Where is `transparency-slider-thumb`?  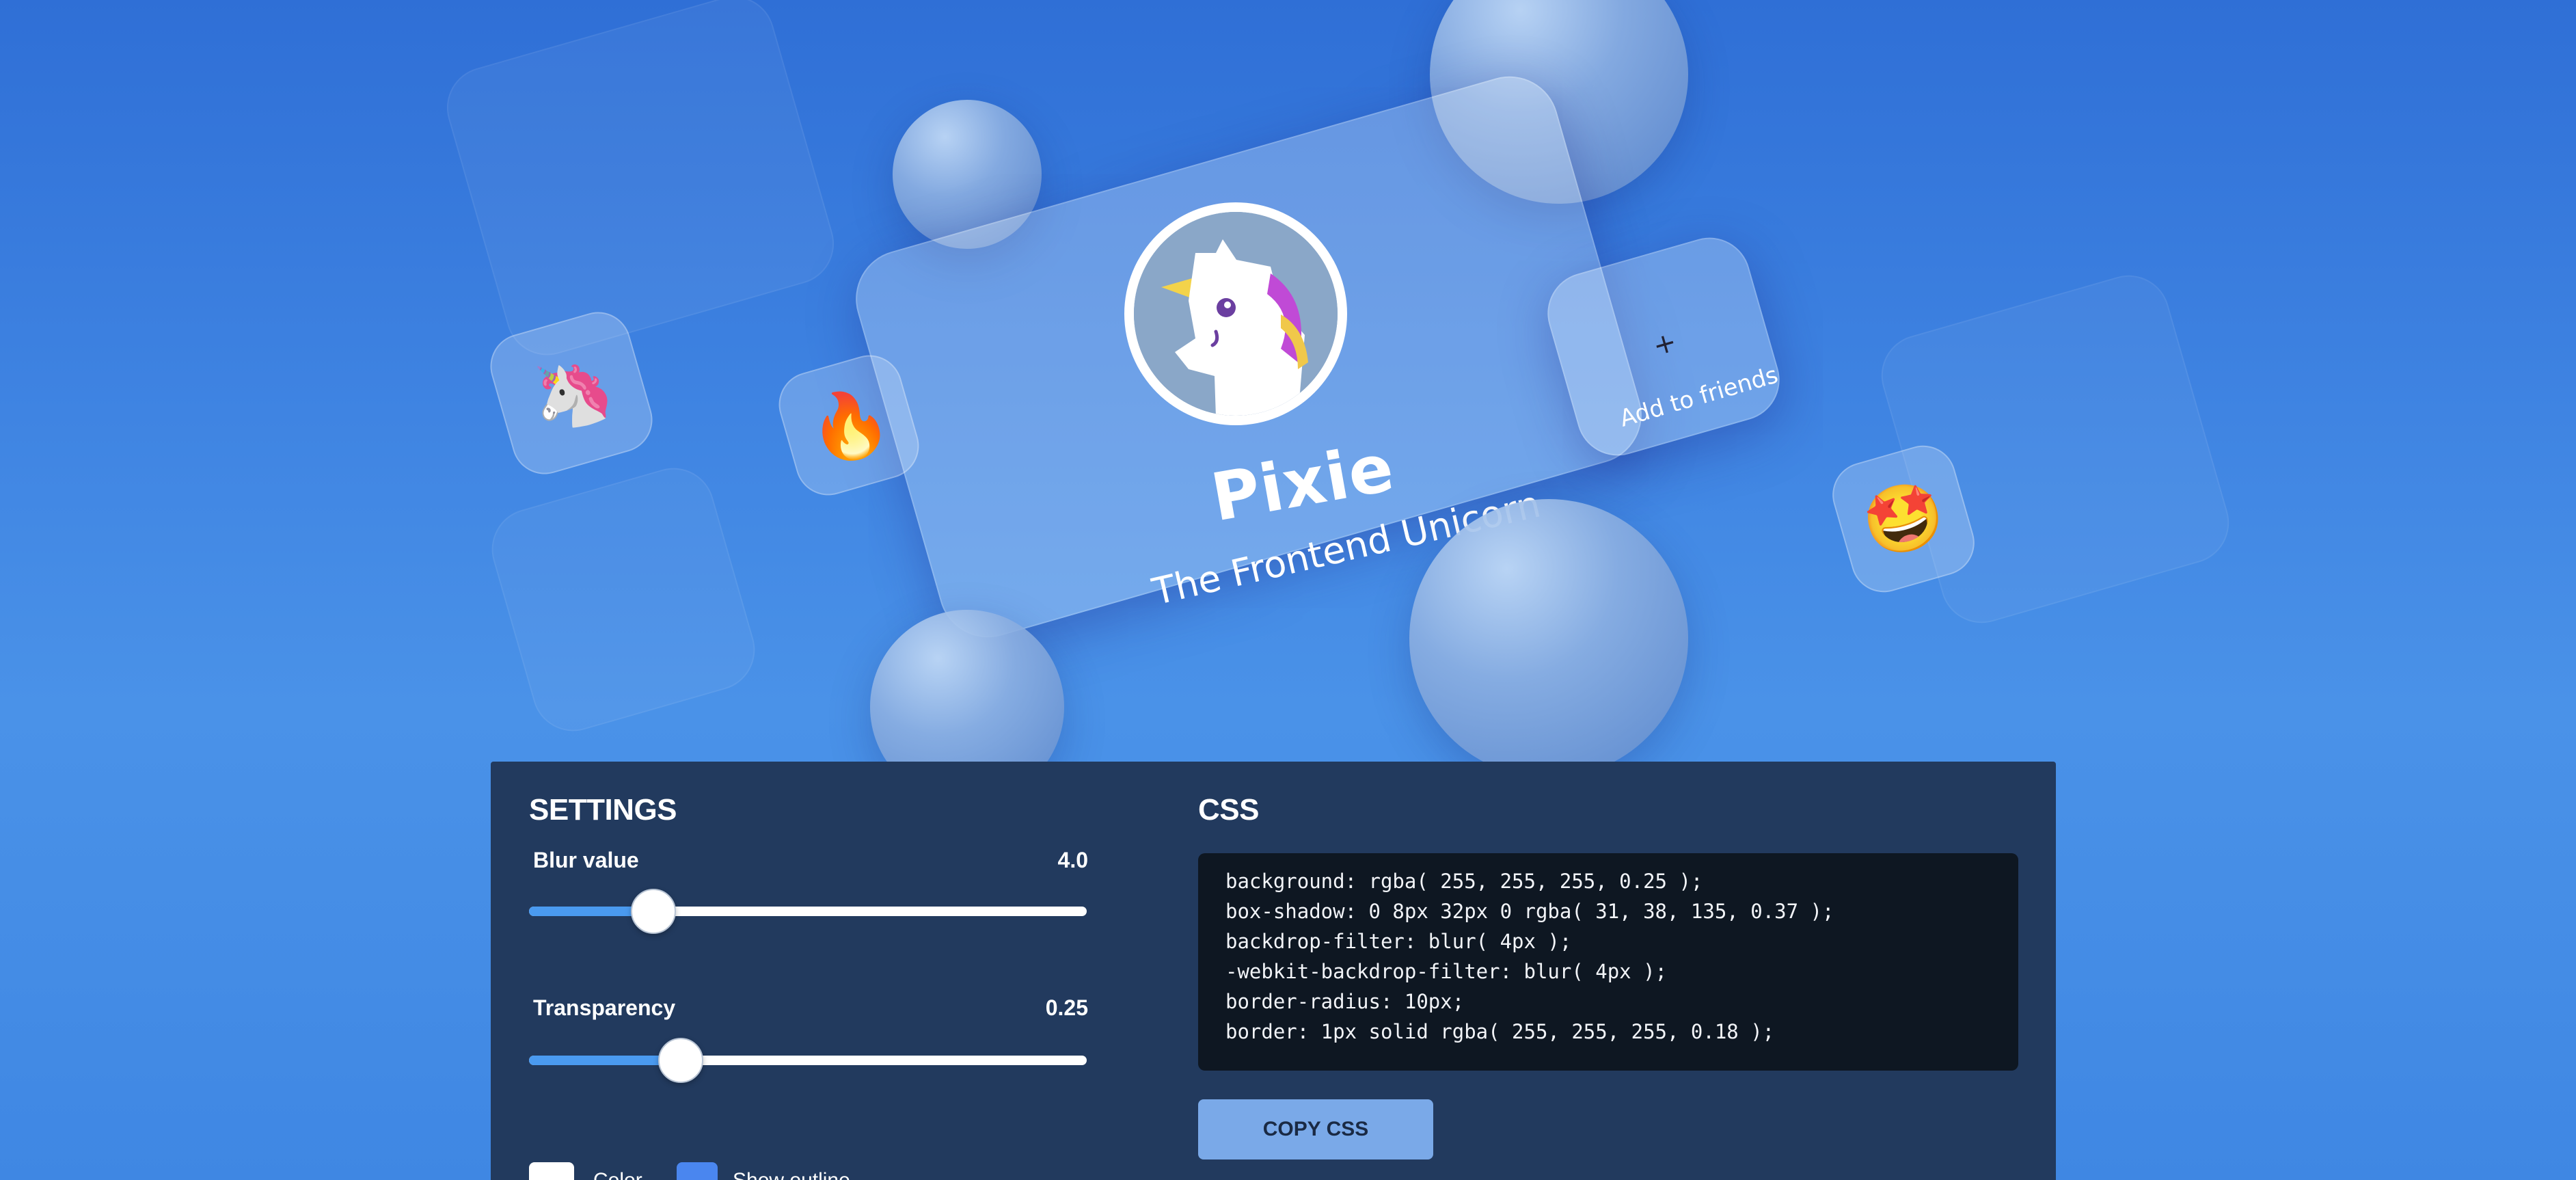 transparency-slider-thumb is located at coordinates (681, 1060).